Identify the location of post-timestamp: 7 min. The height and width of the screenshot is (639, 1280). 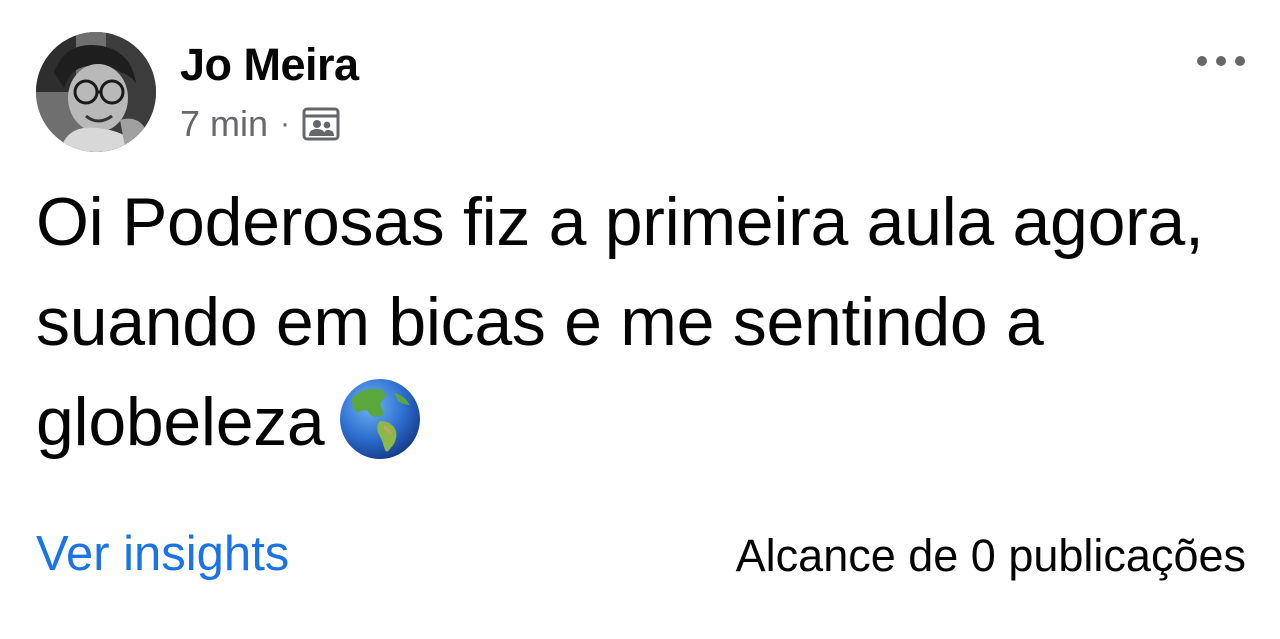
(224, 124).